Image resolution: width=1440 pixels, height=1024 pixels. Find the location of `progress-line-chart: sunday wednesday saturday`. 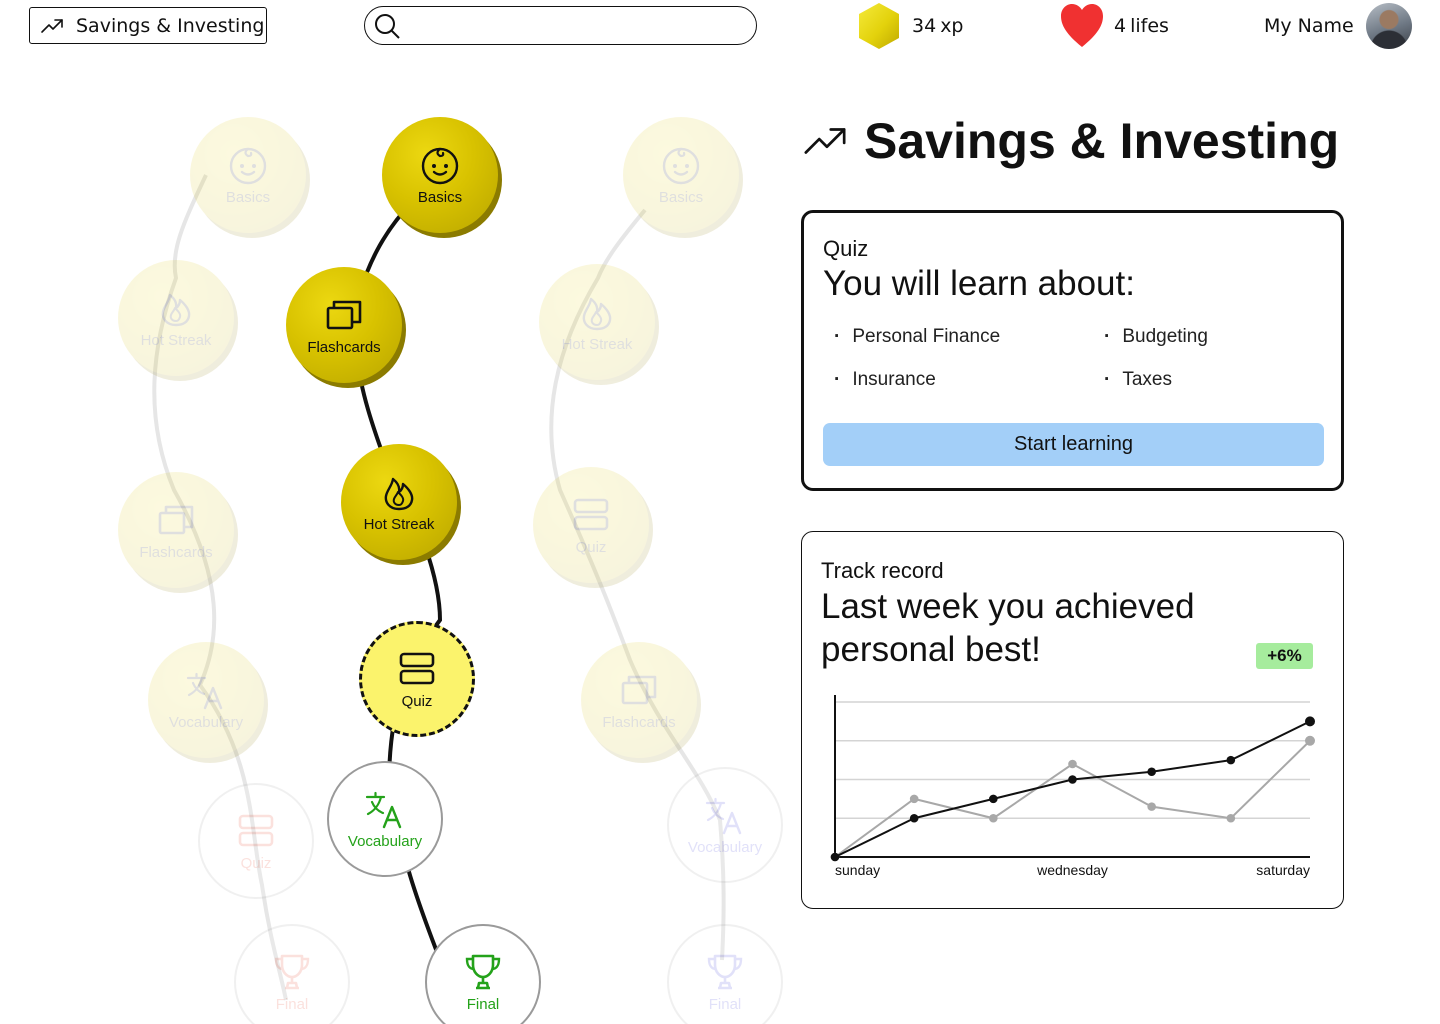

progress-line-chart: sunday wednesday saturday is located at coordinates (1072, 786).